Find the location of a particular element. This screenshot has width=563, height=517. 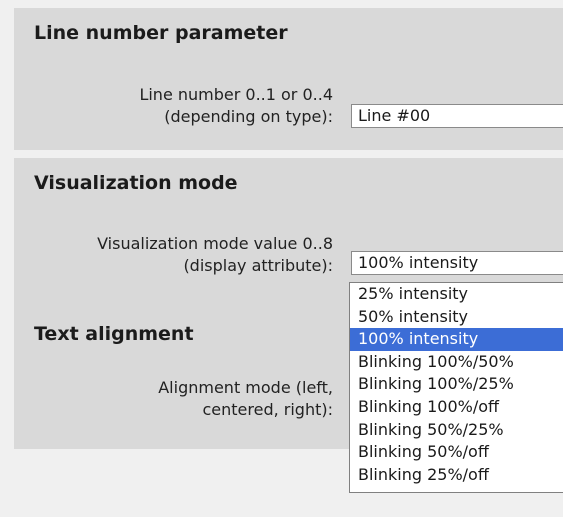

line-number-label-line2: (depending on type): is located at coordinates (248, 116).